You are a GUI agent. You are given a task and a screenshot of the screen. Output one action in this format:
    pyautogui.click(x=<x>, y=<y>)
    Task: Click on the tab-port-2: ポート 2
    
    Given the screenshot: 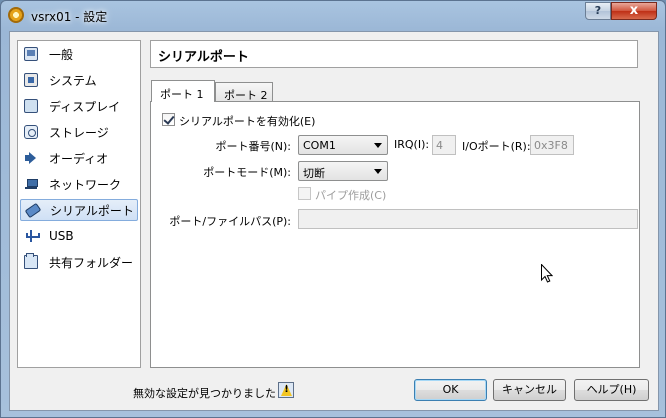 What is the action you would take?
    pyautogui.click(x=244, y=92)
    